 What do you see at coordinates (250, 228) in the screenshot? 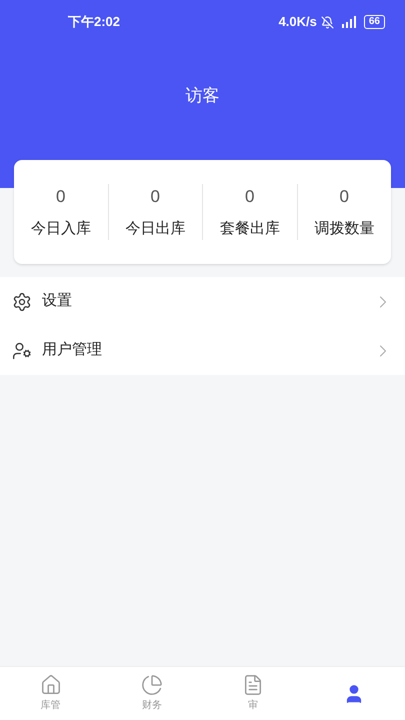
I see `stat-label: 套餐出库` at bounding box center [250, 228].